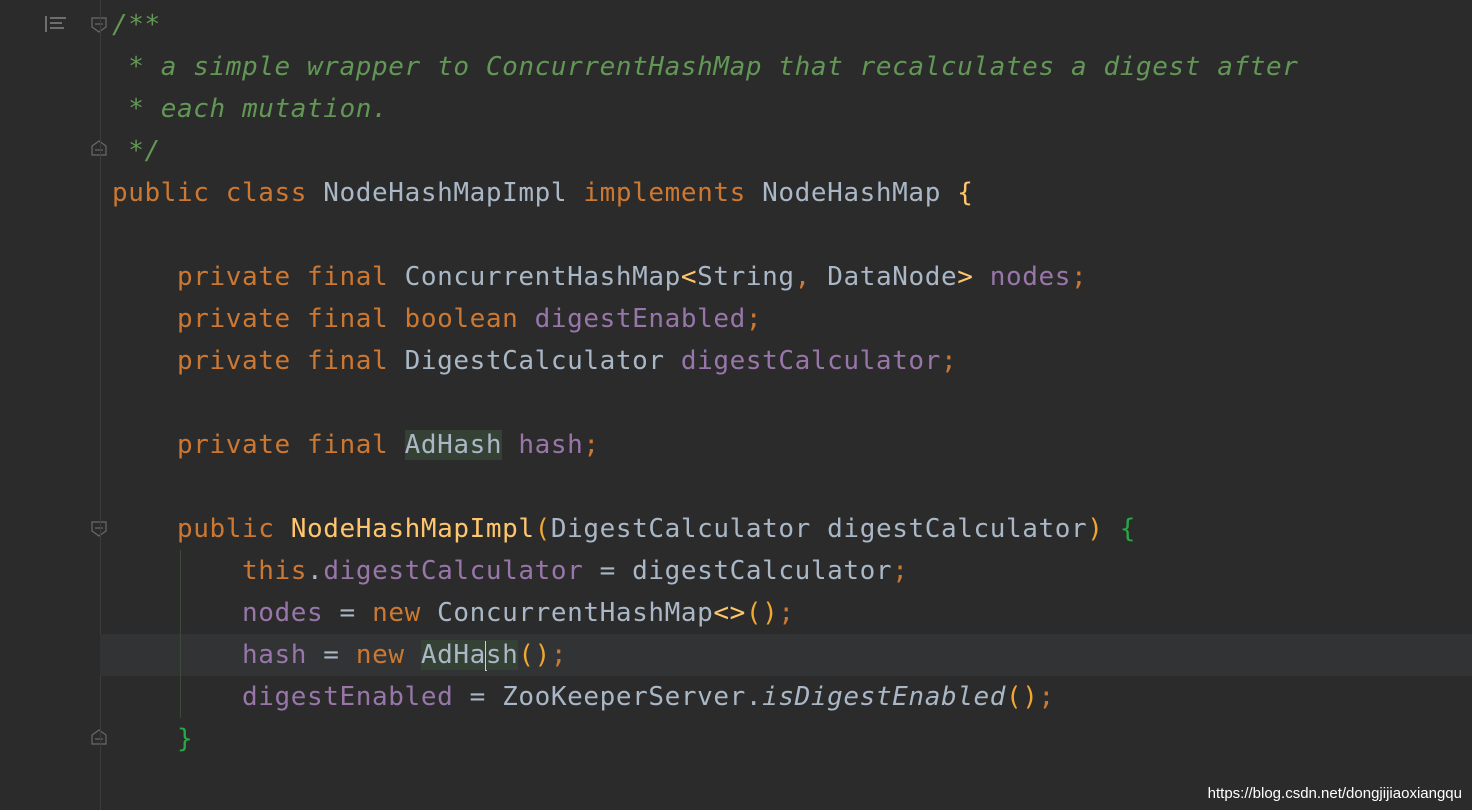 The height and width of the screenshot is (810, 1472). I want to click on code-token: = digestCalculator, so click(738, 571).